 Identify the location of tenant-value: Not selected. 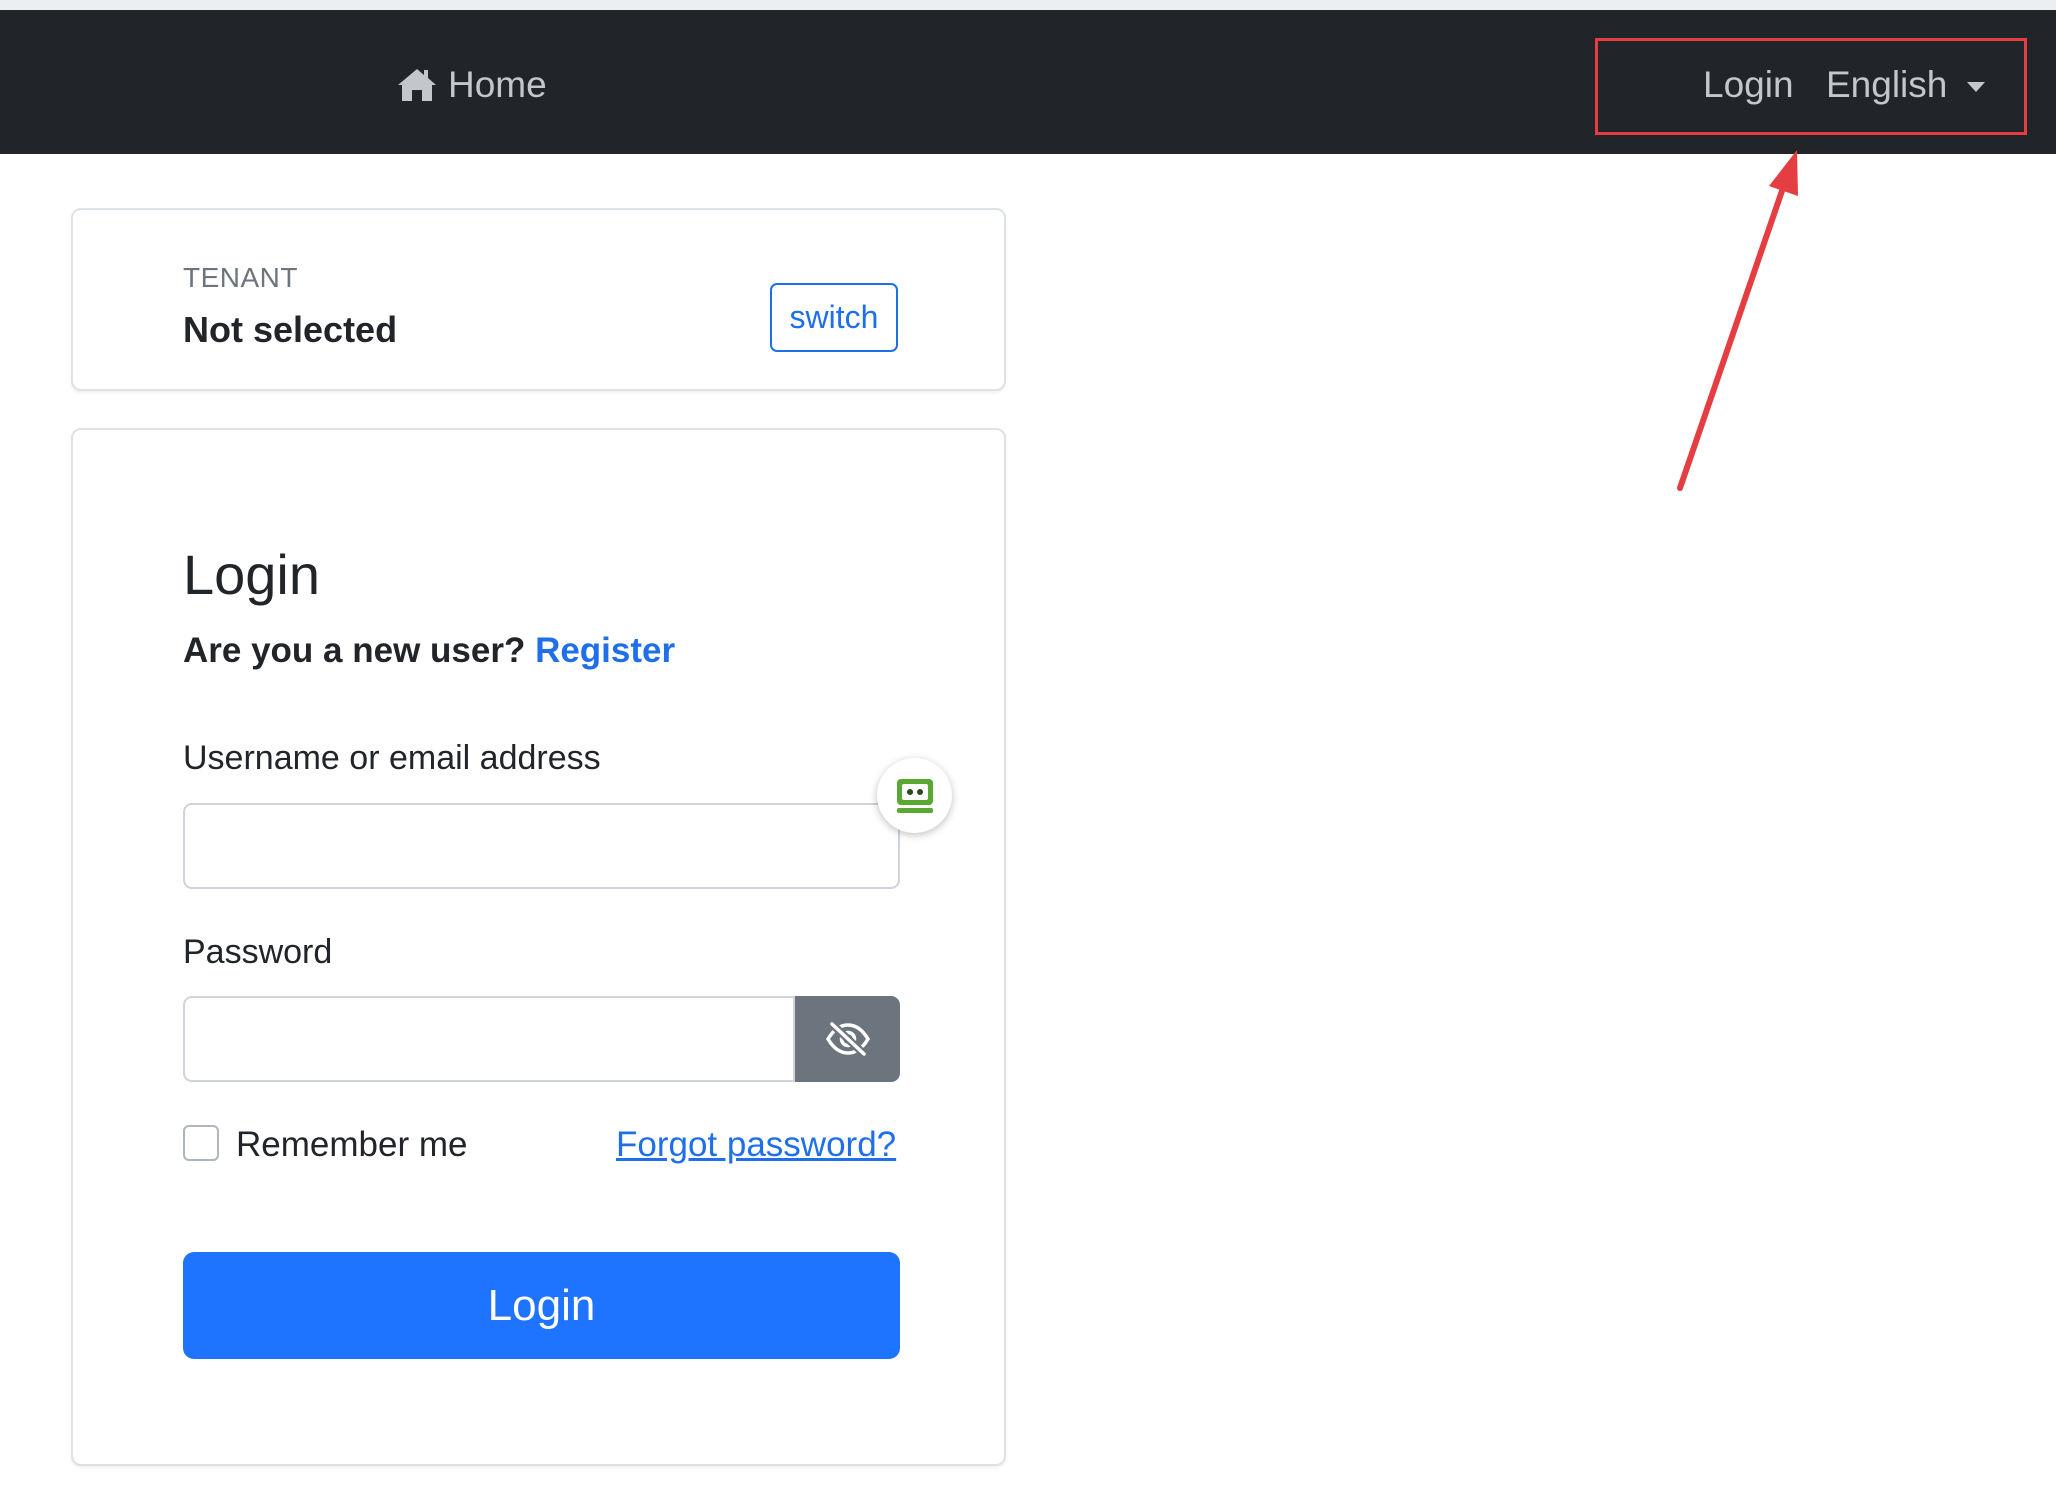
(290, 329).